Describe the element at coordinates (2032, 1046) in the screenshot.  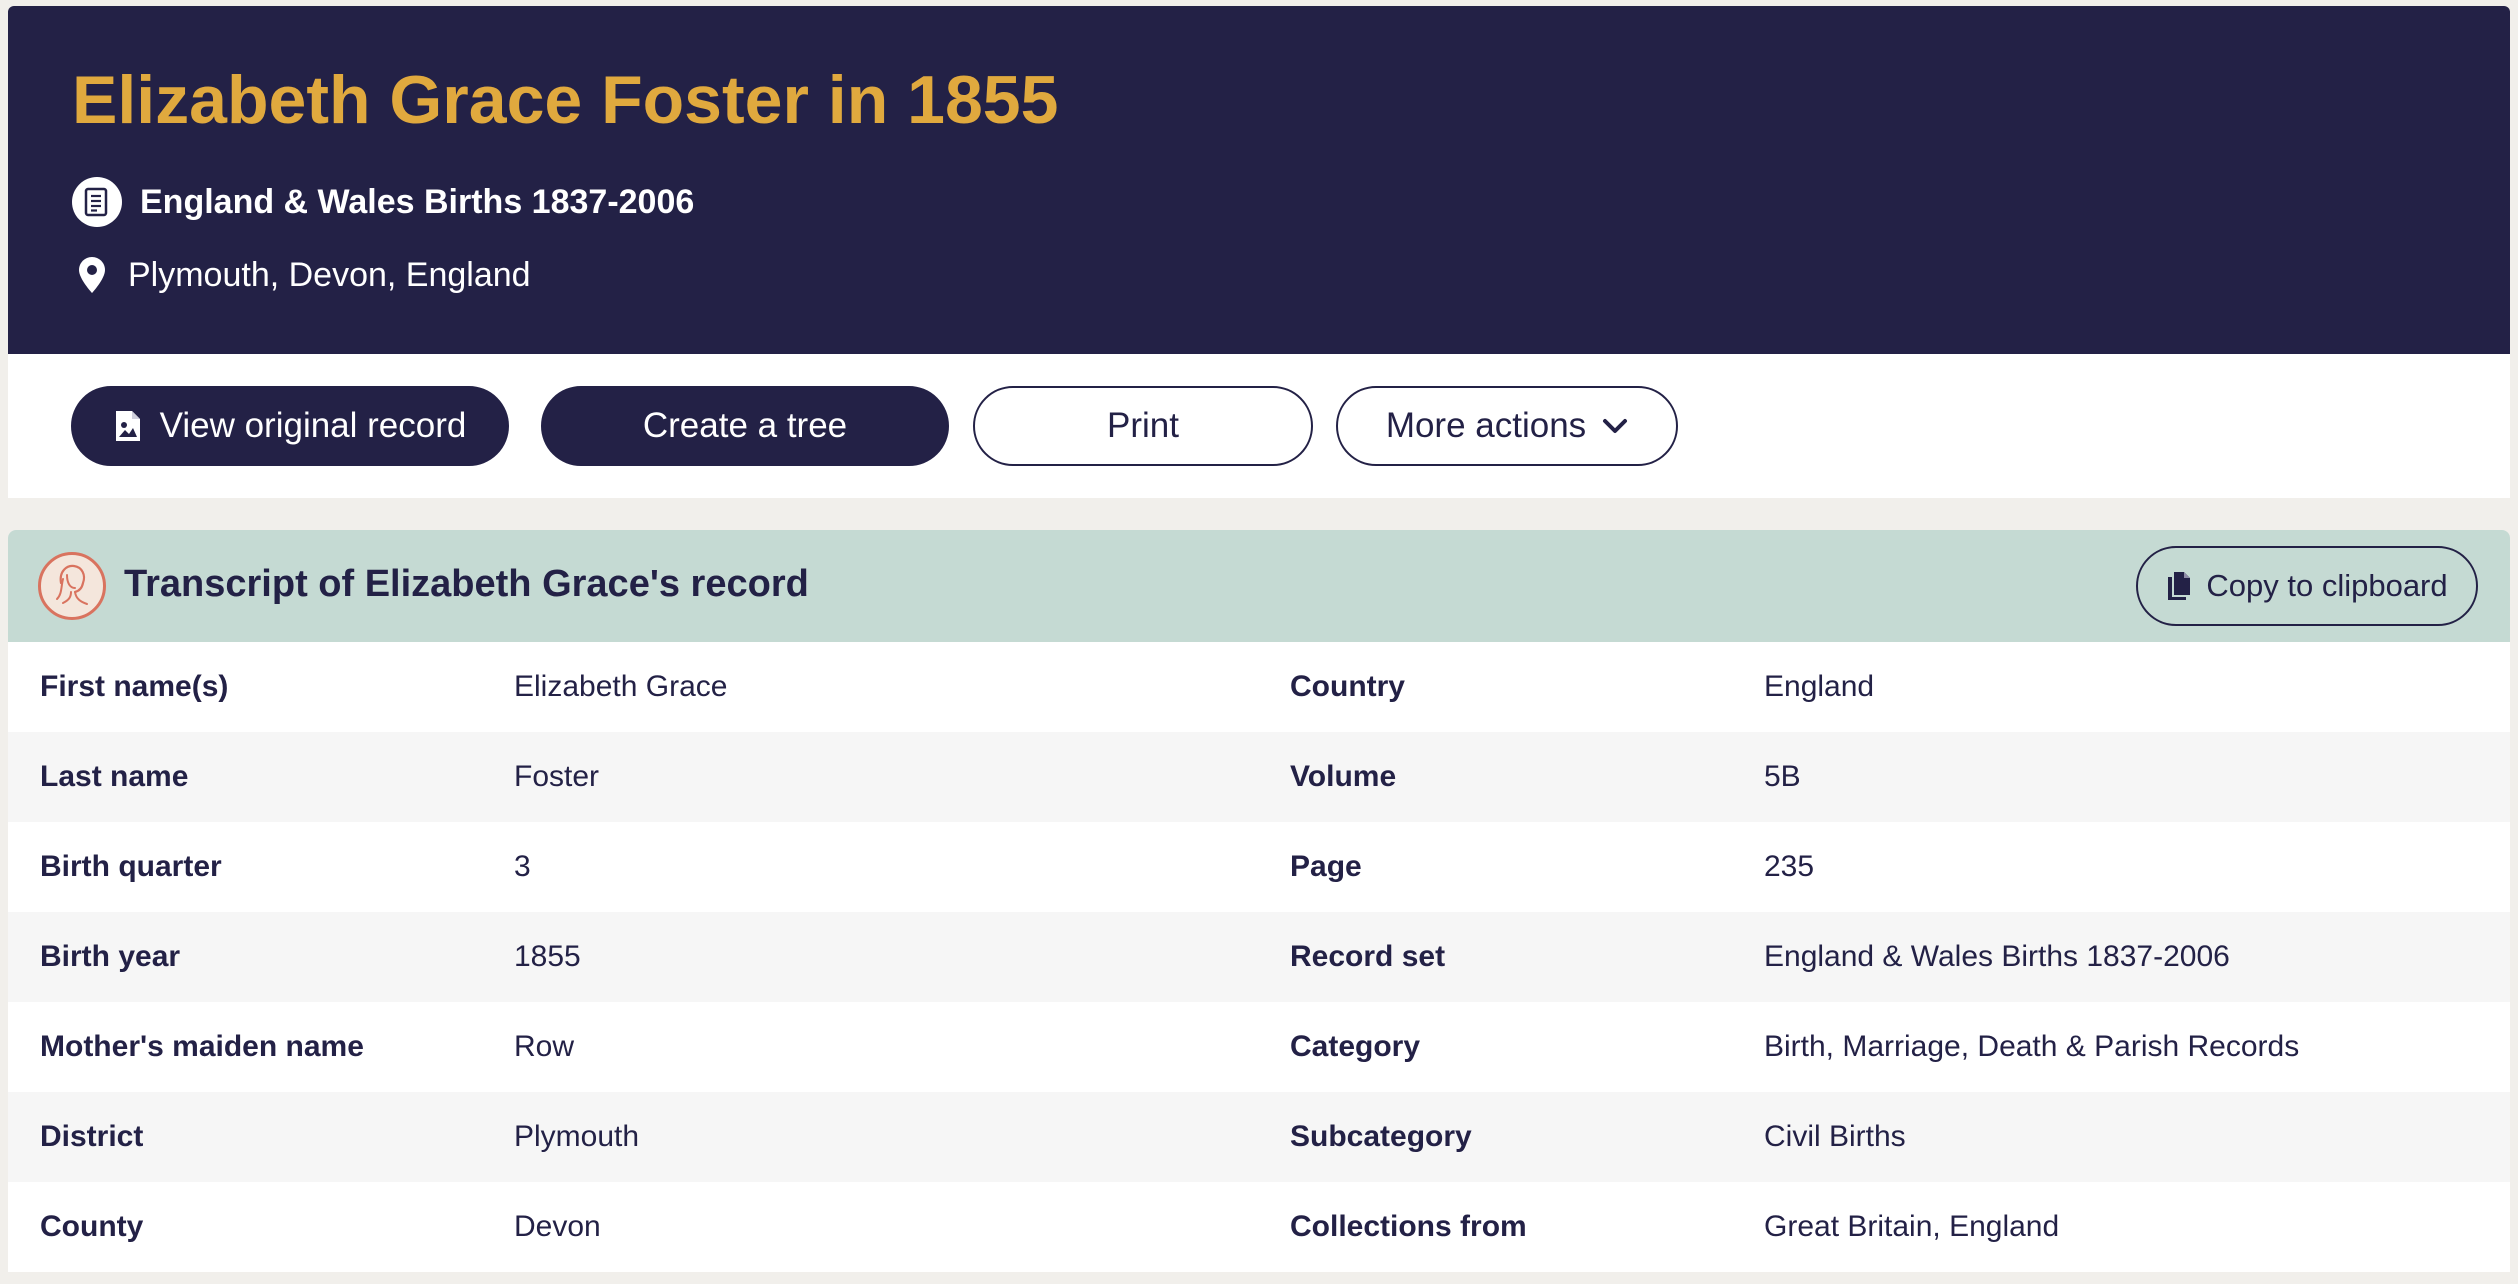
I see `field-value: Birth, Marriage, Death & Parish Records` at that location.